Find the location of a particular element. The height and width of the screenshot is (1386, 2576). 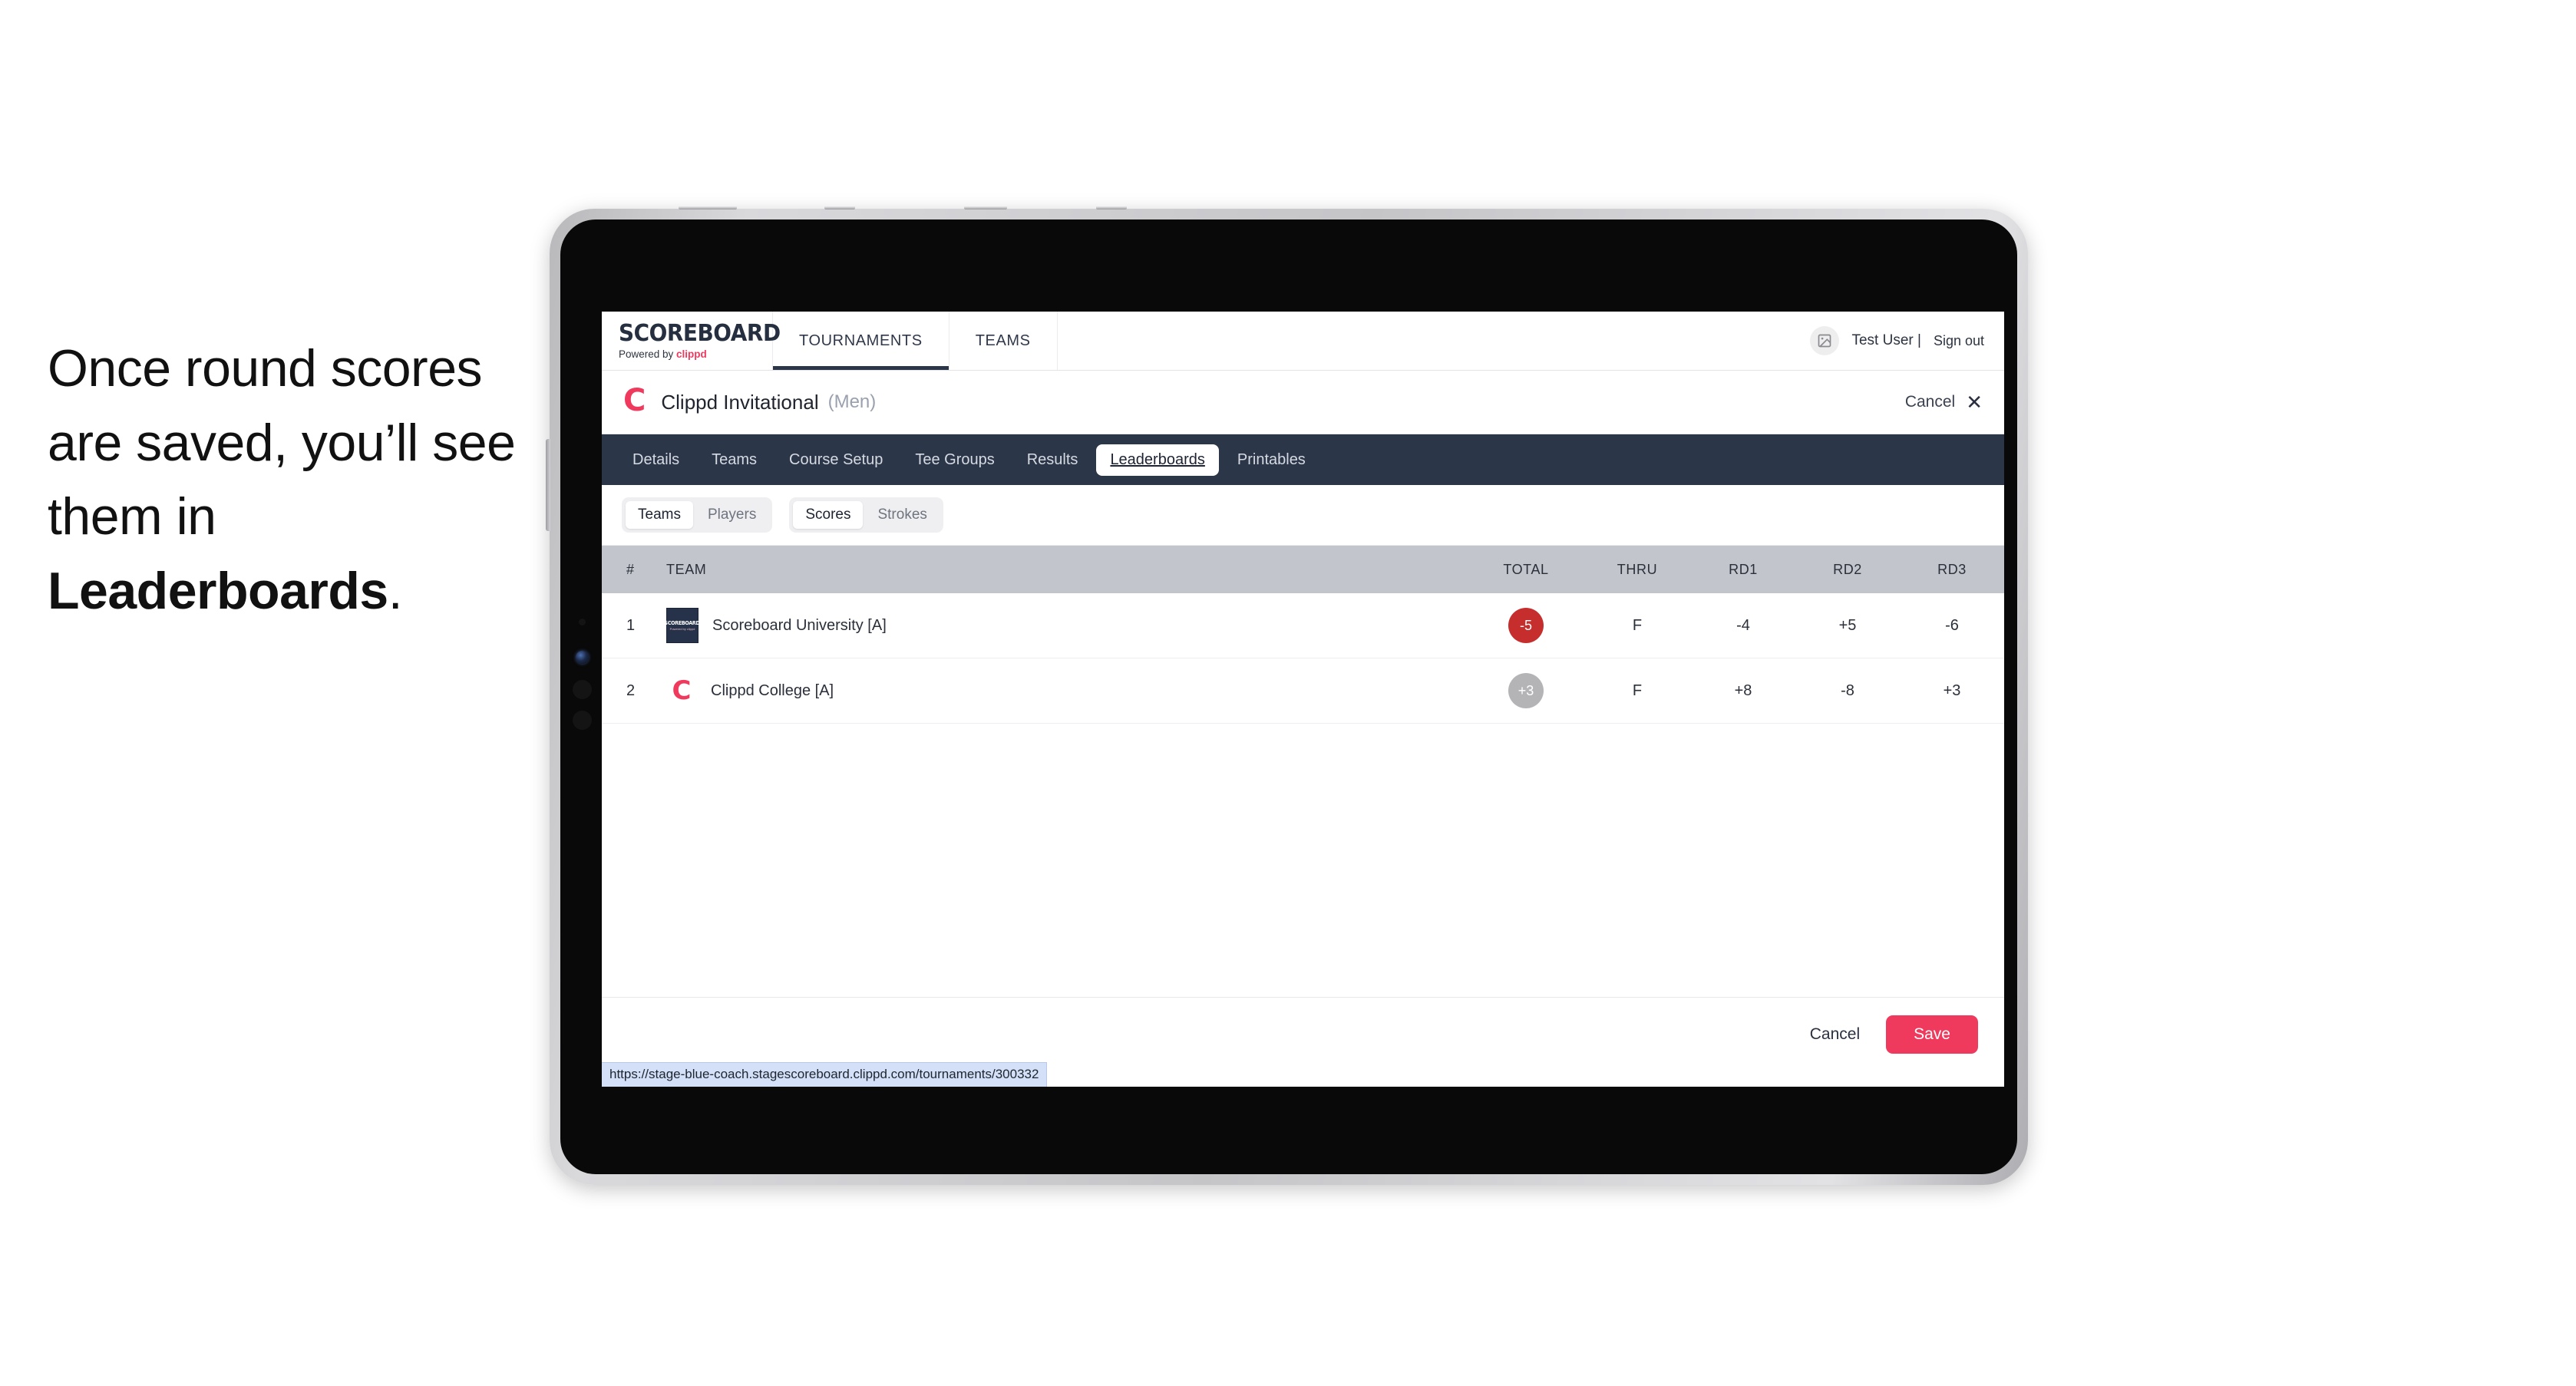

row-rd2: +5 is located at coordinates (1847, 625).